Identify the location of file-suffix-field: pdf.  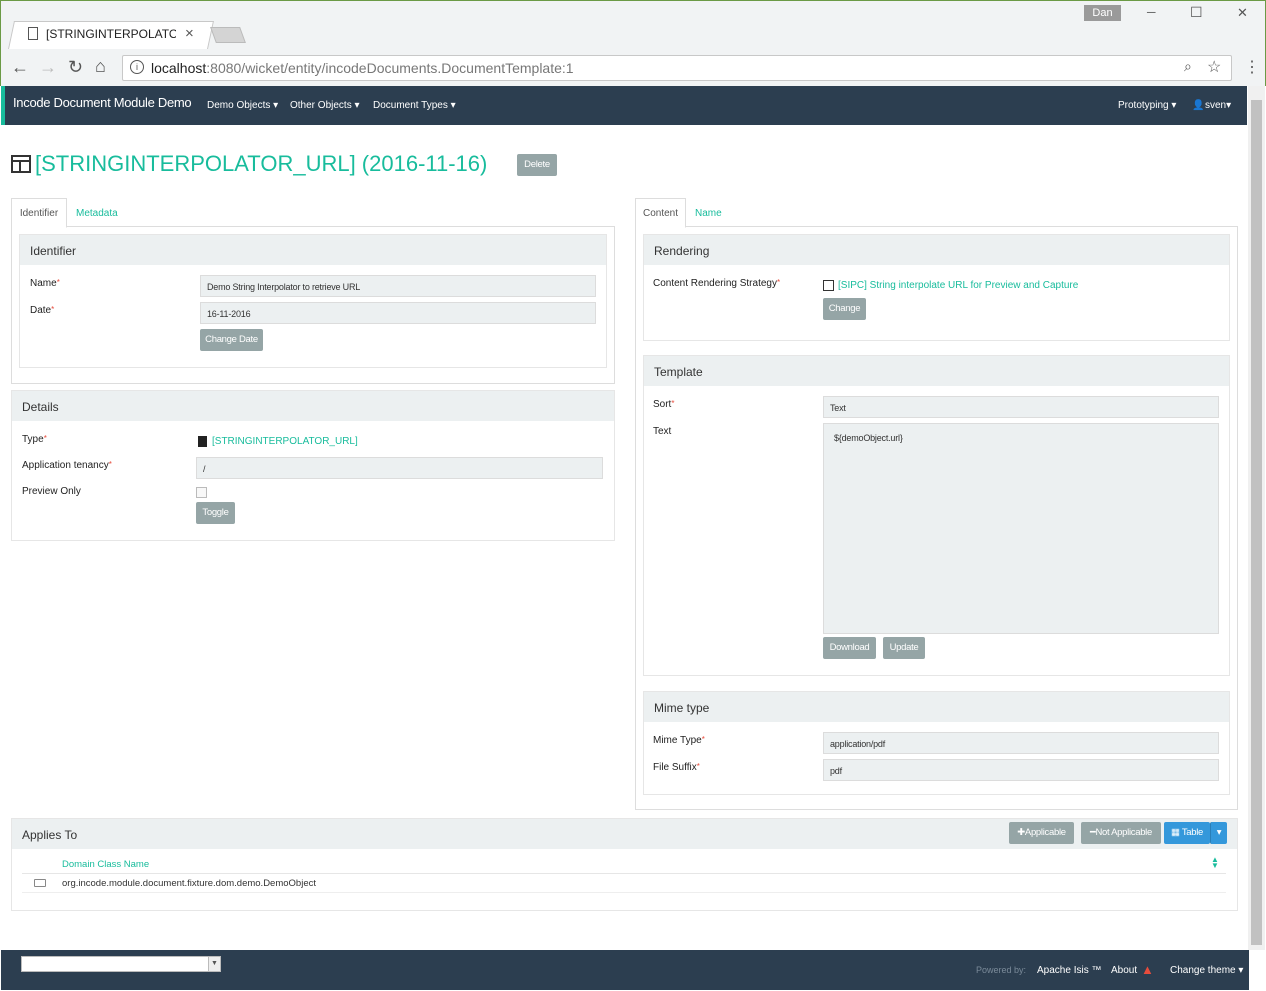
(1021, 770).